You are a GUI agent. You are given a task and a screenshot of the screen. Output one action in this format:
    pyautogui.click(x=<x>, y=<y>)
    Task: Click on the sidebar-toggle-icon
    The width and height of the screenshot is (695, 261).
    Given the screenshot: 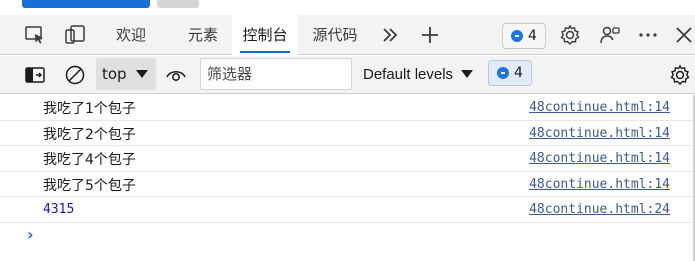 What is the action you would take?
    pyautogui.click(x=35, y=75)
    